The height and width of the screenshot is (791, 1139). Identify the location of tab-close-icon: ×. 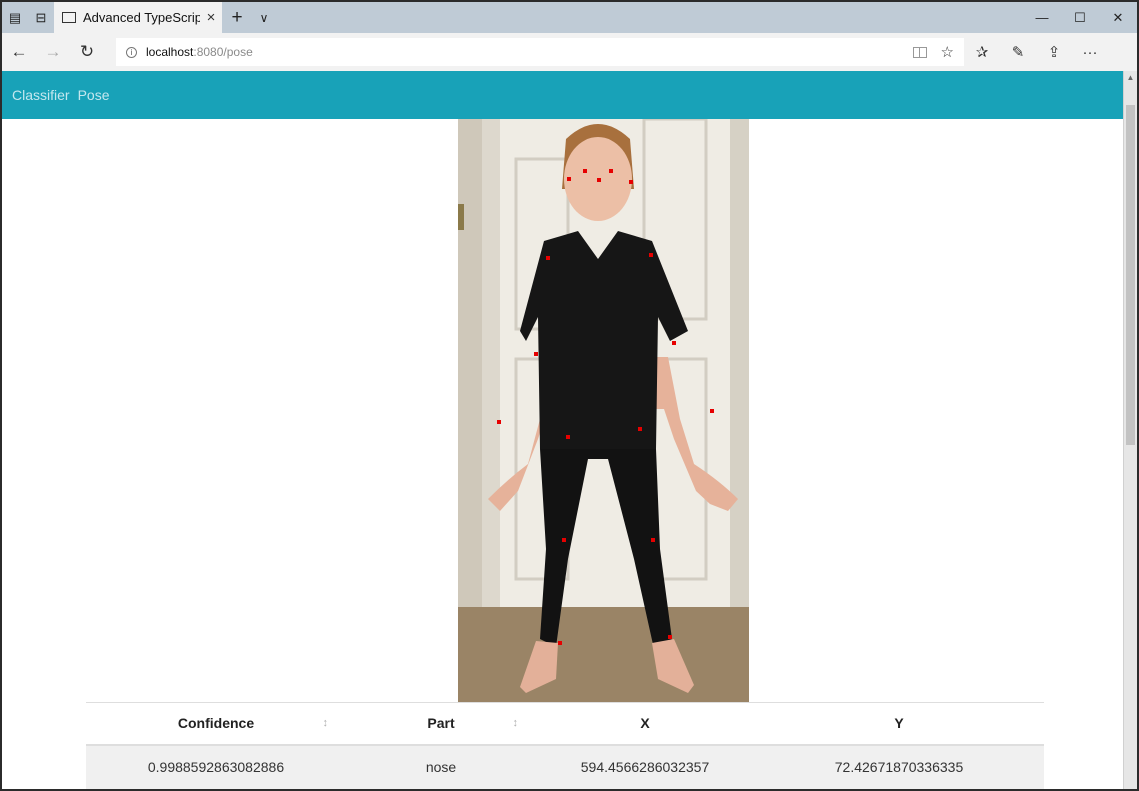
(211, 17).